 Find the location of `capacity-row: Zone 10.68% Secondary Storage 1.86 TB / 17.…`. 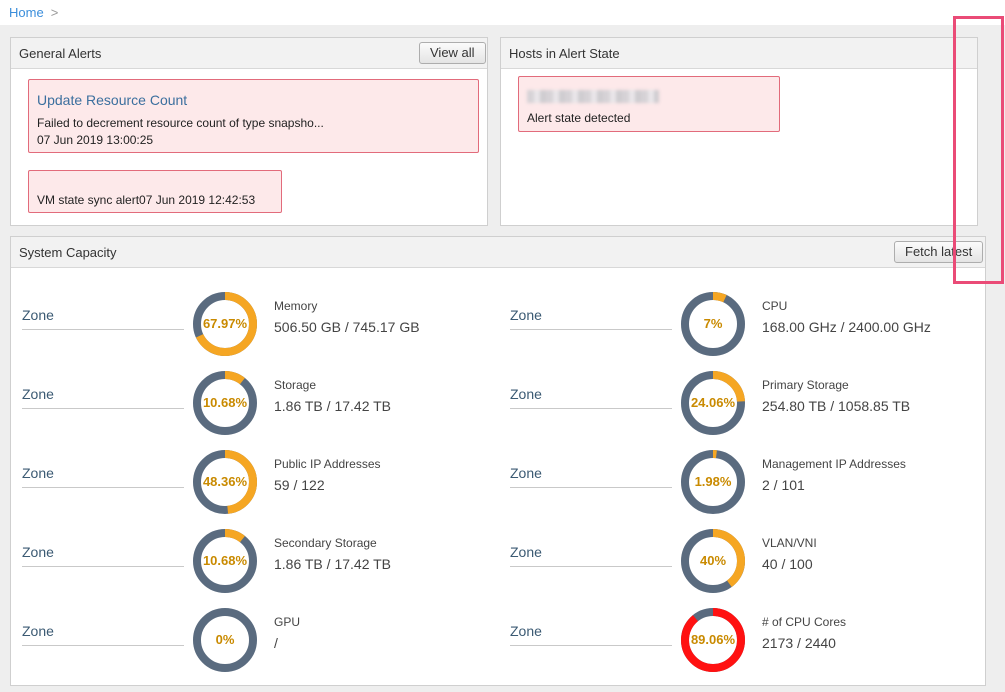

capacity-row: Zone 10.68% Secondary Storage 1.86 TB / 17.… is located at coordinates (252, 561).